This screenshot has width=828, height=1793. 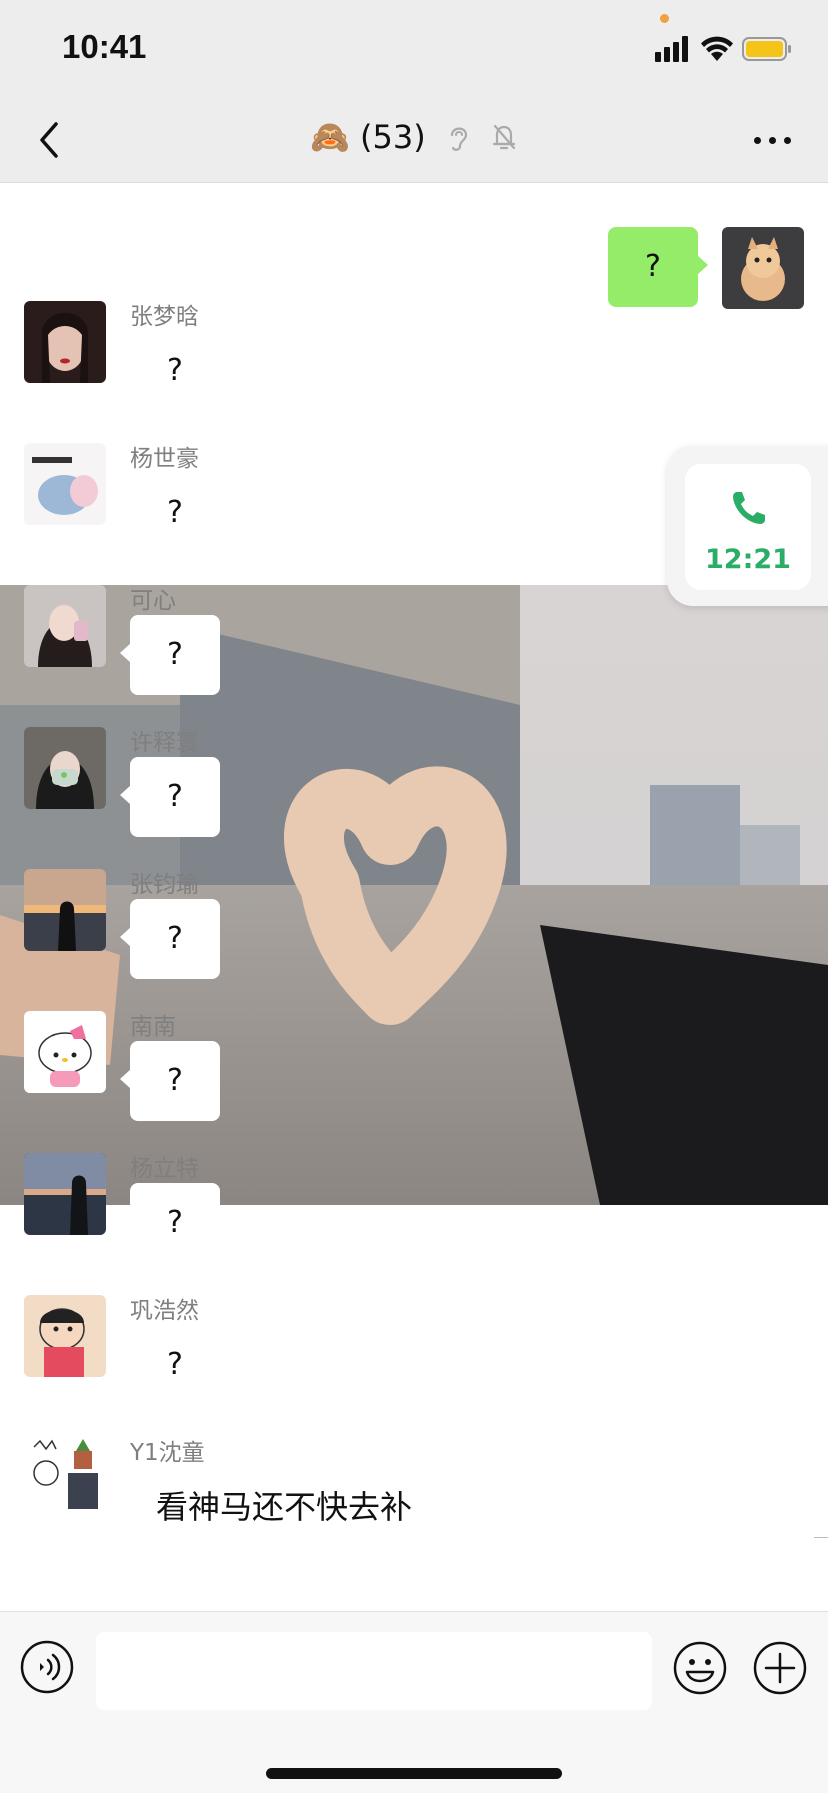 I want to click on sender-name: 许释寰, so click(x=164, y=743).